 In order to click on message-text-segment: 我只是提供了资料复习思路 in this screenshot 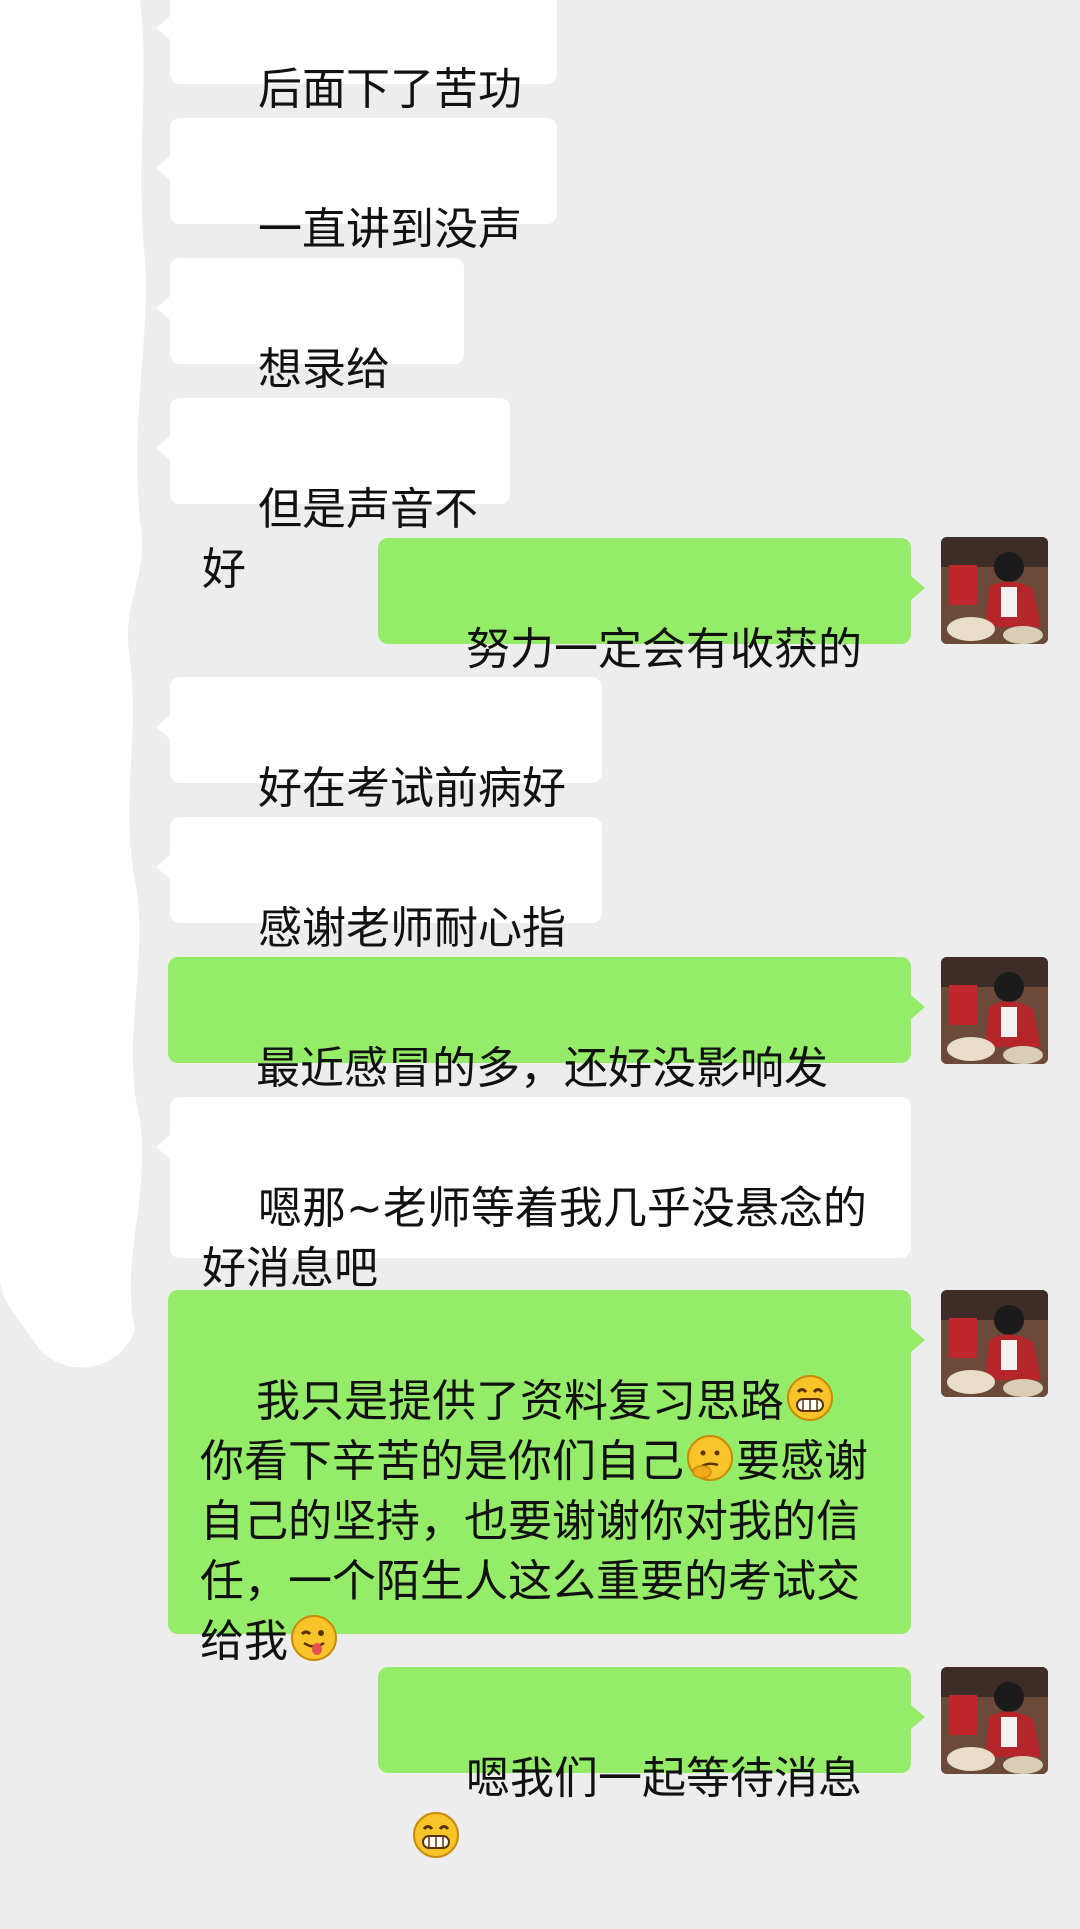, I will do `click(519, 1401)`.